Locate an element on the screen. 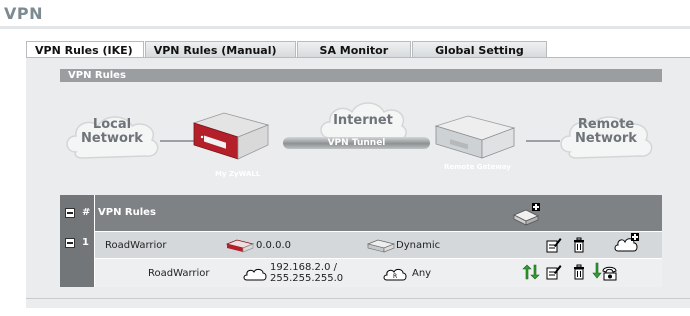 This screenshot has width=690, height=316. header-number-label: # is located at coordinates (86, 212).